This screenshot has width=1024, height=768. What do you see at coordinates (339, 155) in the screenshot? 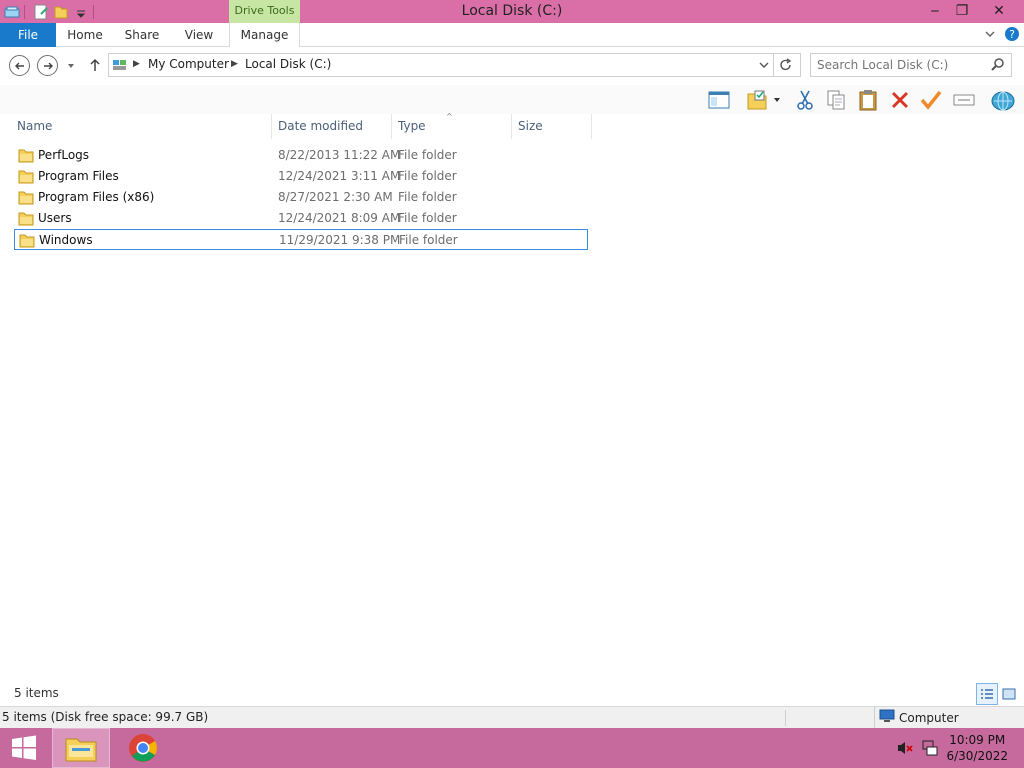
I see `file-date-modified: 8/22/2013 11:22 AM` at bounding box center [339, 155].